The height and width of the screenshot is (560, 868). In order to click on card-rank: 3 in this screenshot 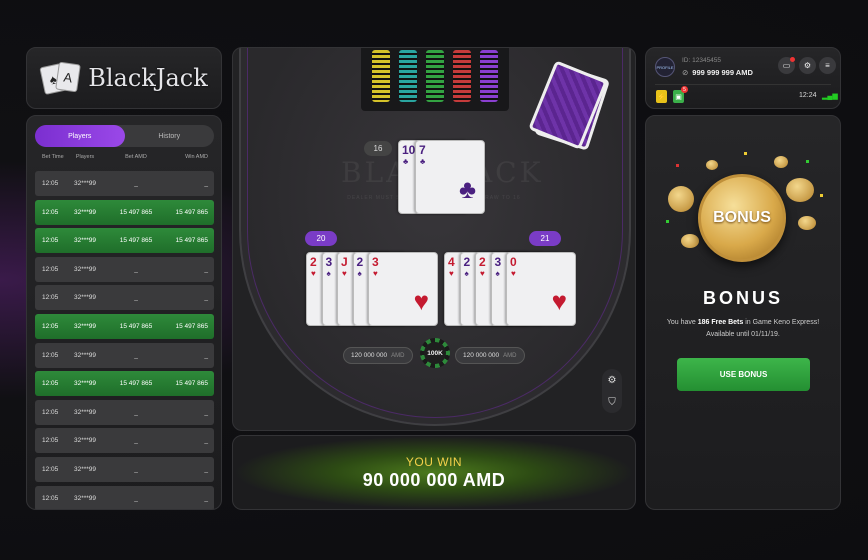, I will do `click(329, 262)`.